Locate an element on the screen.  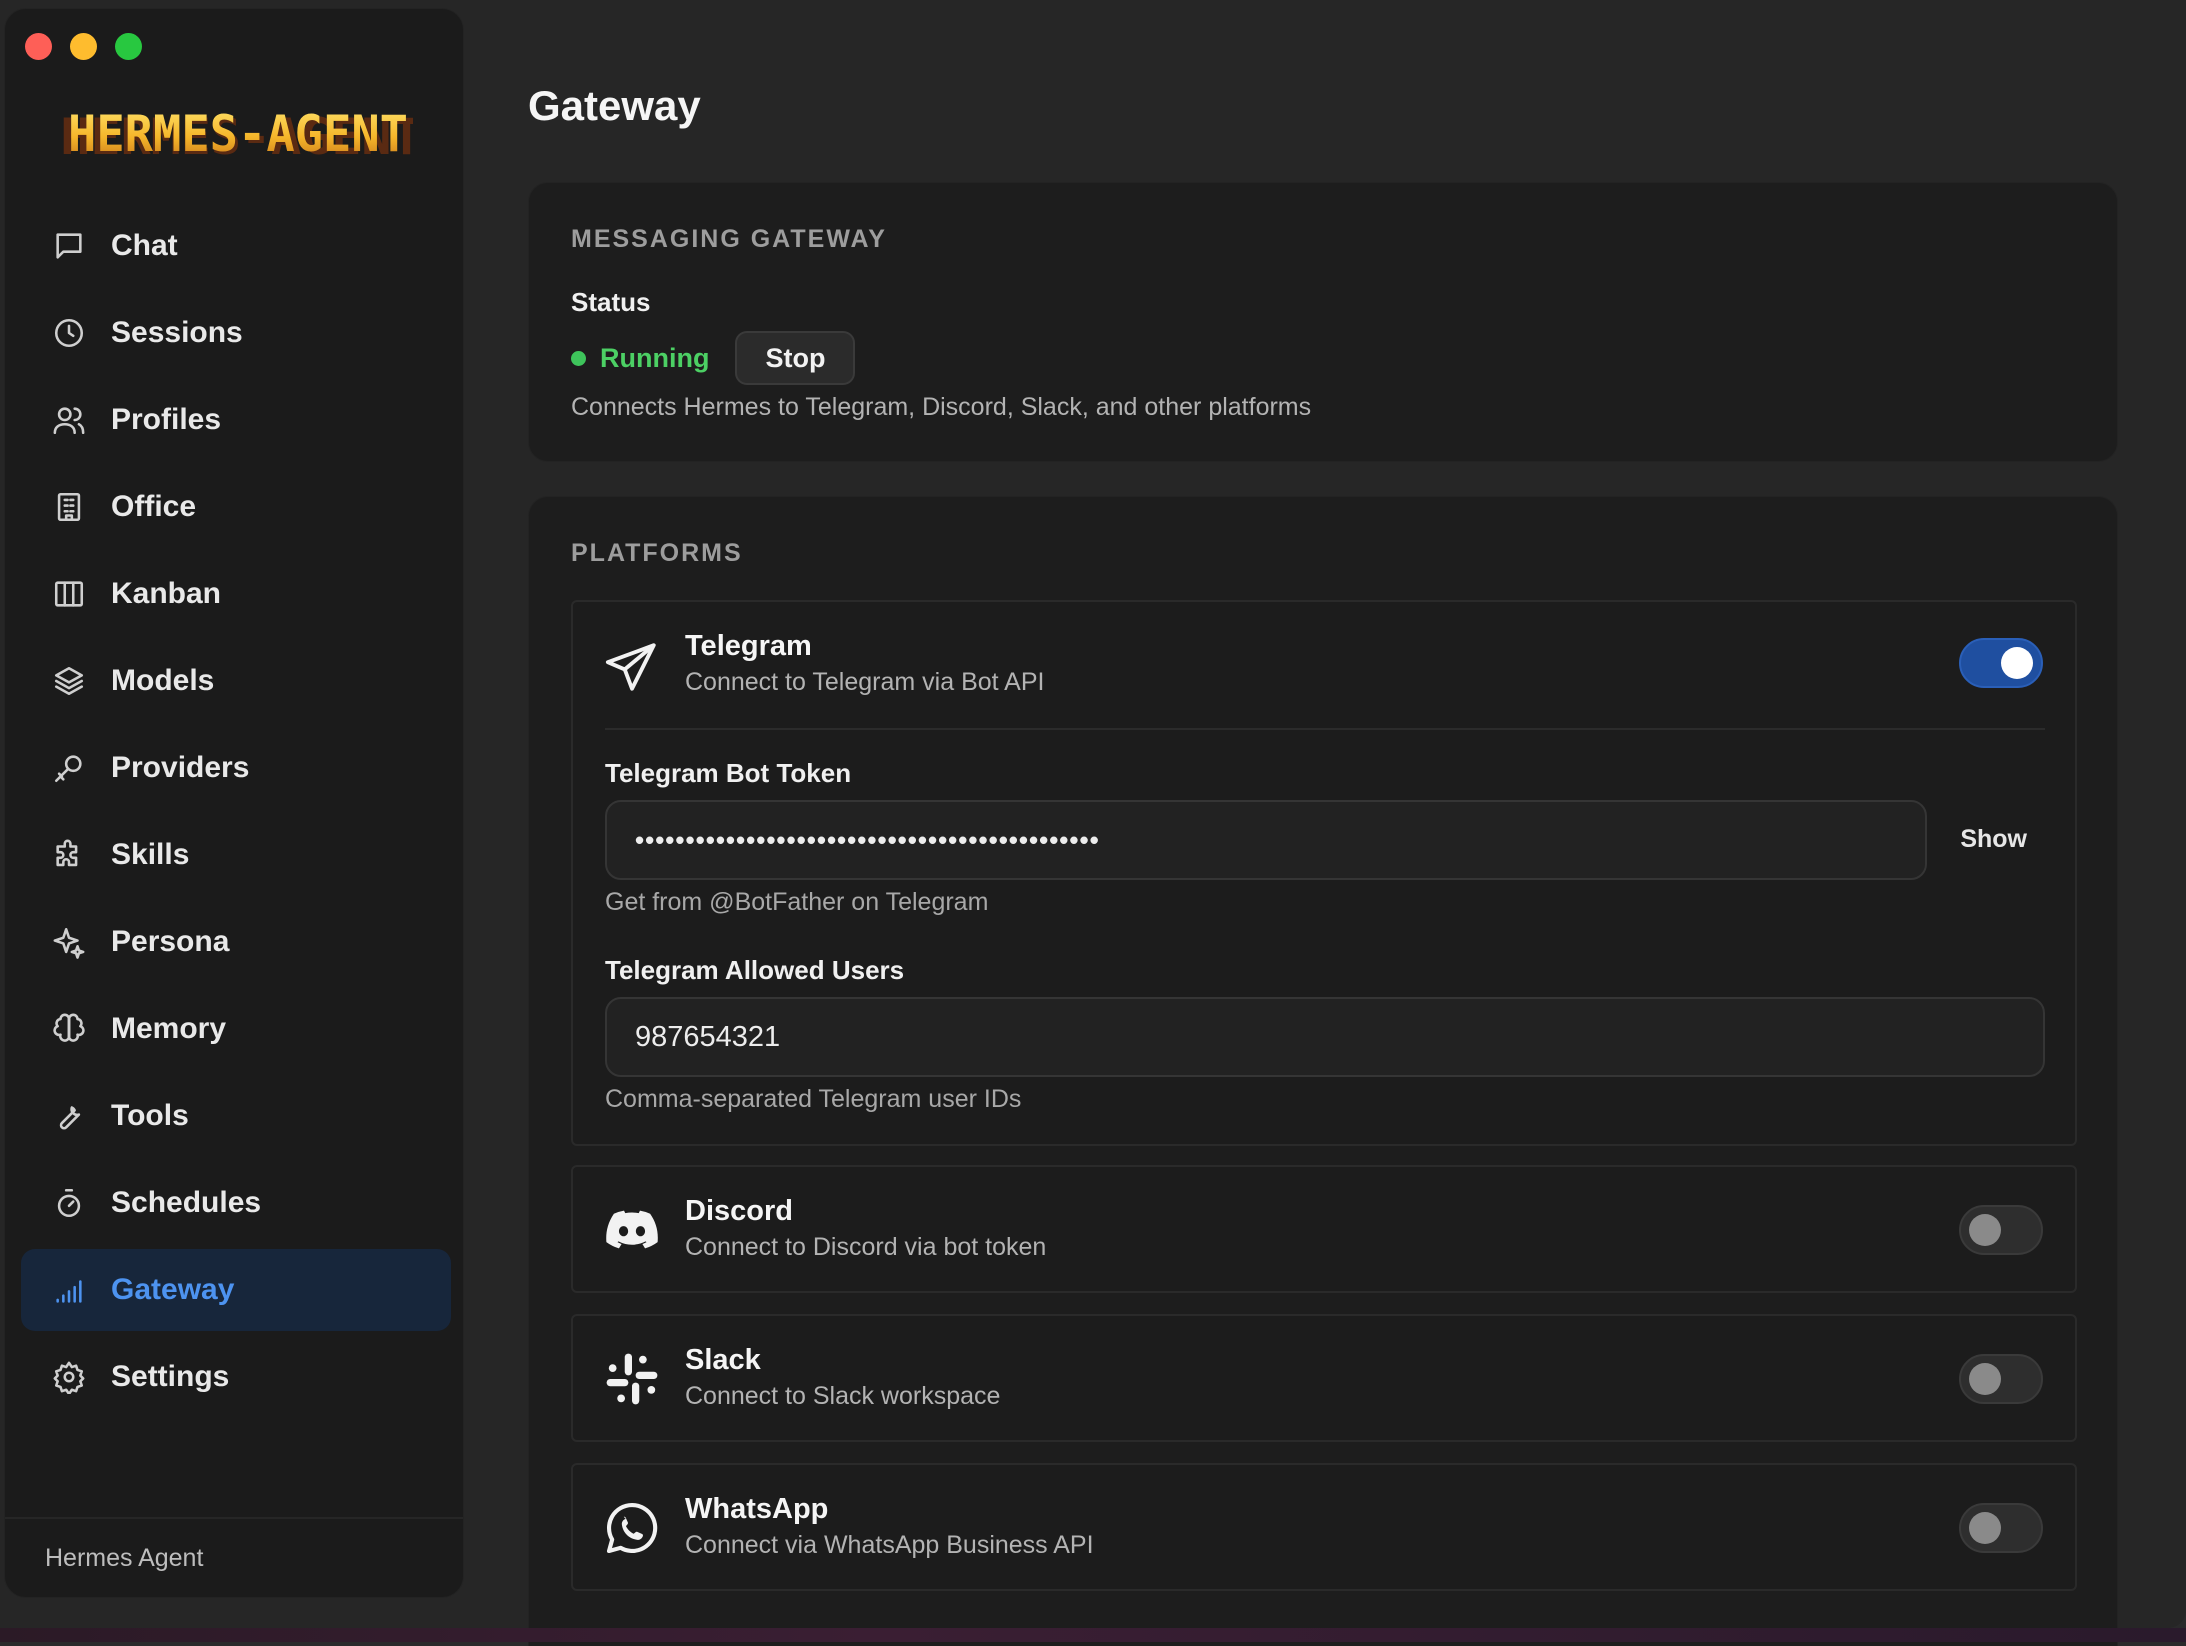
divider is located at coordinates (1325, 729).